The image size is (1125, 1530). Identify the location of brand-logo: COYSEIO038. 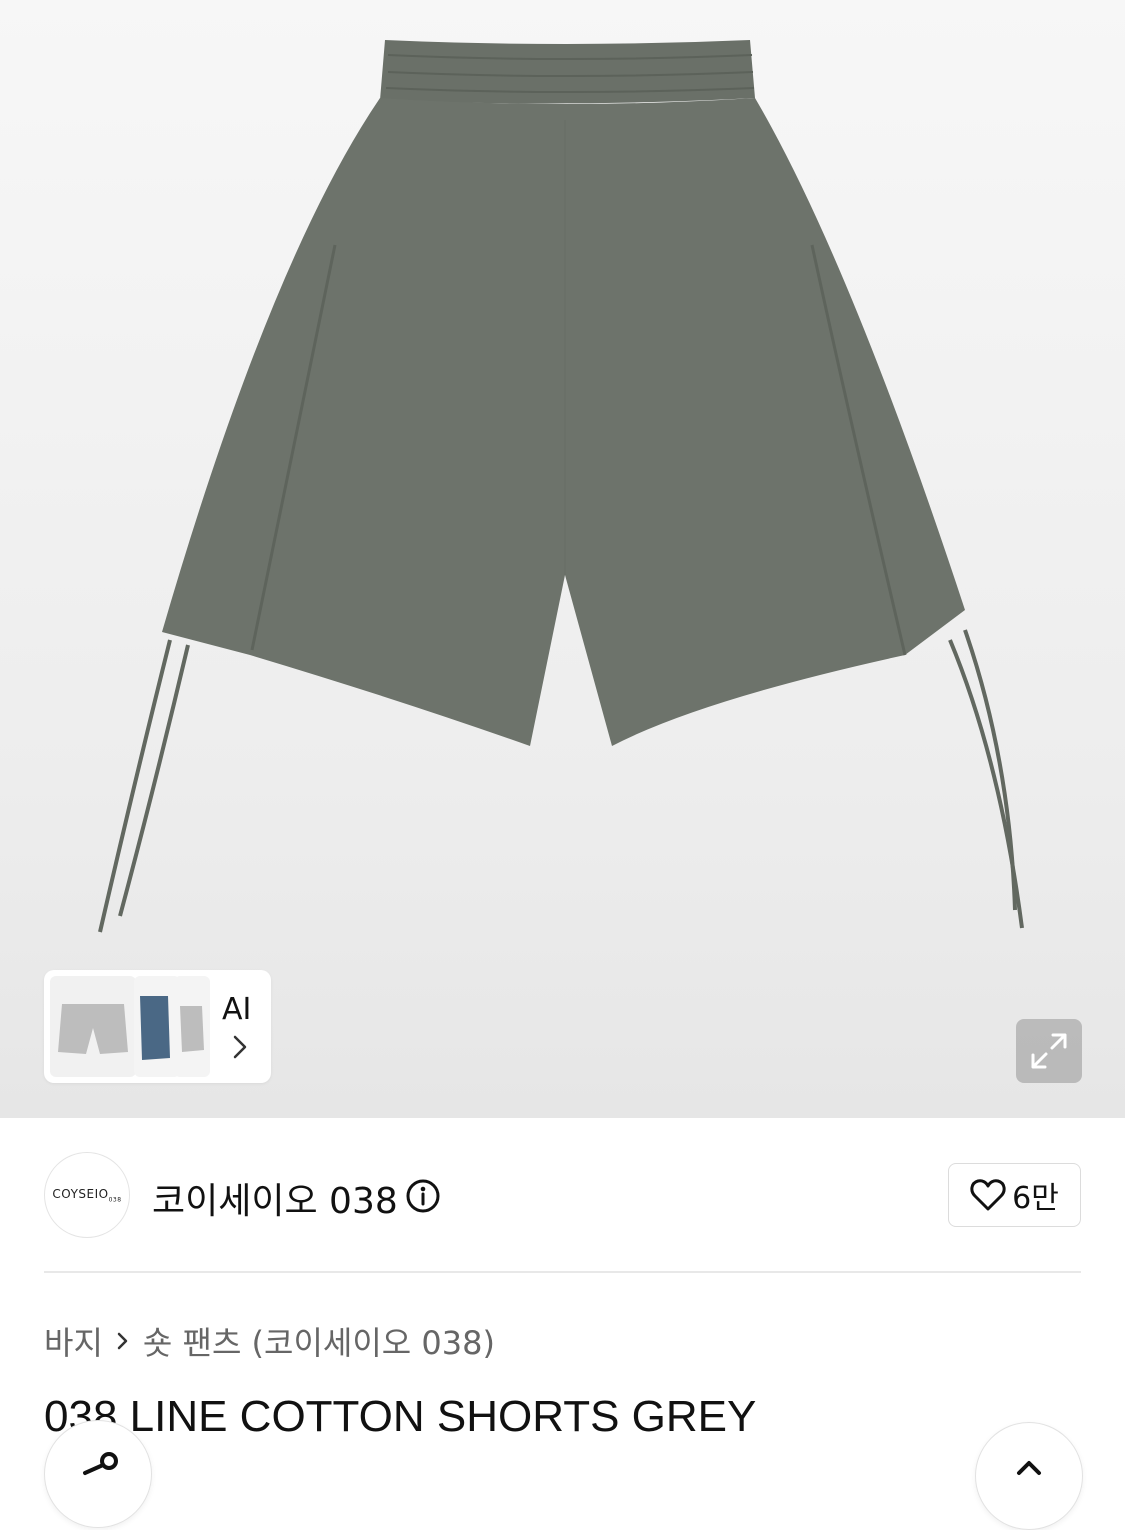
(87, 1195).